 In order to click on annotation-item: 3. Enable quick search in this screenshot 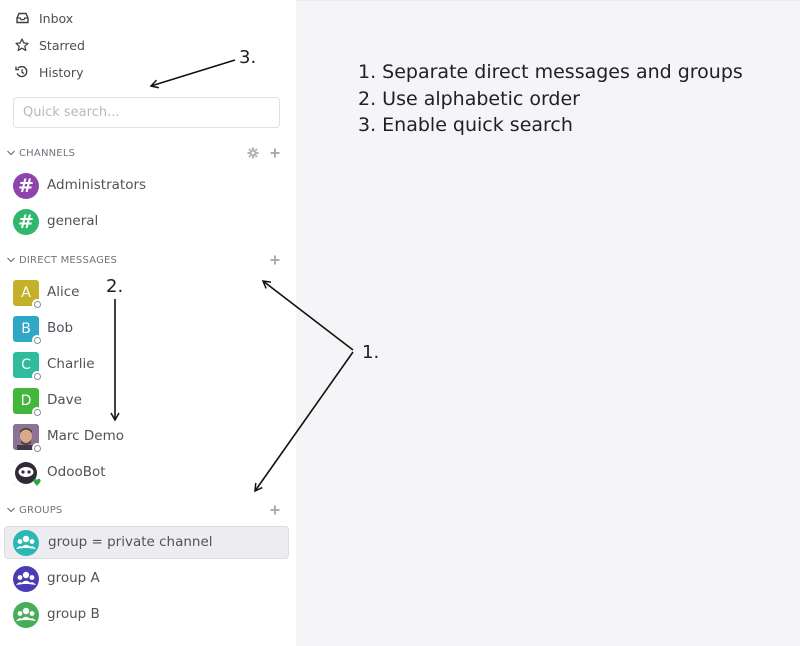, I will do `click(465, 125)`.